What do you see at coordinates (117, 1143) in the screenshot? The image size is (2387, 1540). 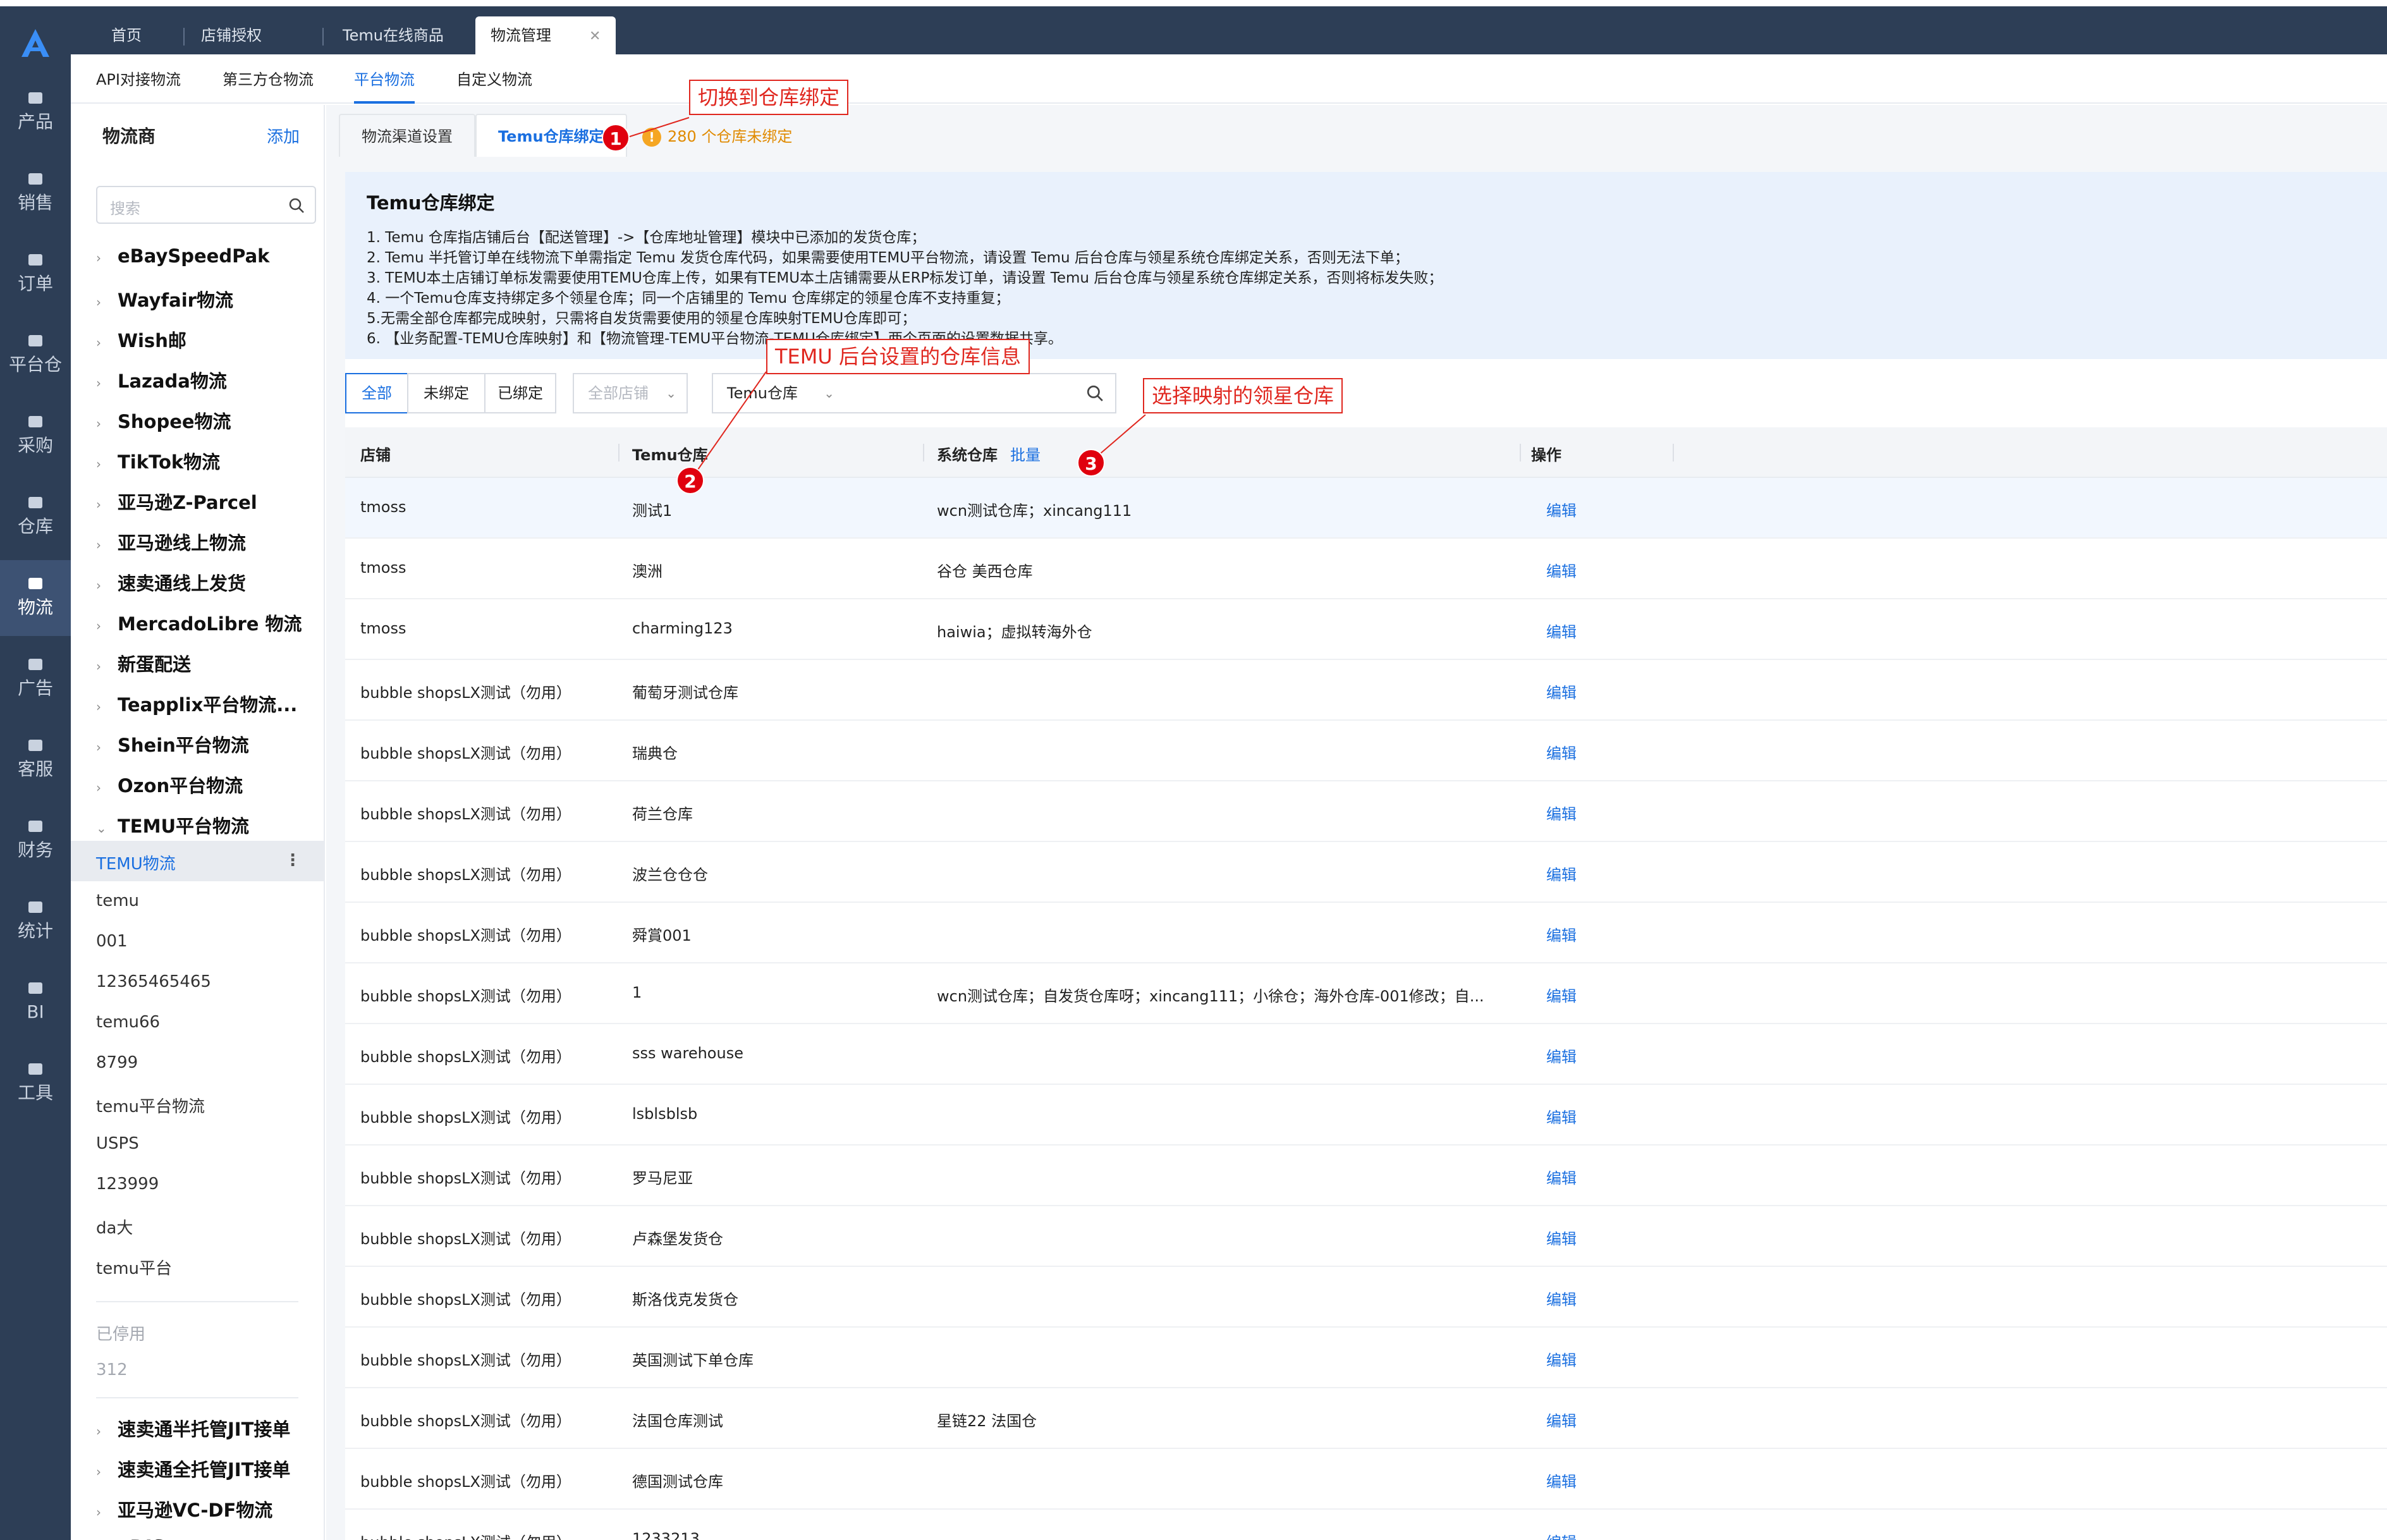 I see `carrier-item: USPS` at bounding box center [117, 1143].